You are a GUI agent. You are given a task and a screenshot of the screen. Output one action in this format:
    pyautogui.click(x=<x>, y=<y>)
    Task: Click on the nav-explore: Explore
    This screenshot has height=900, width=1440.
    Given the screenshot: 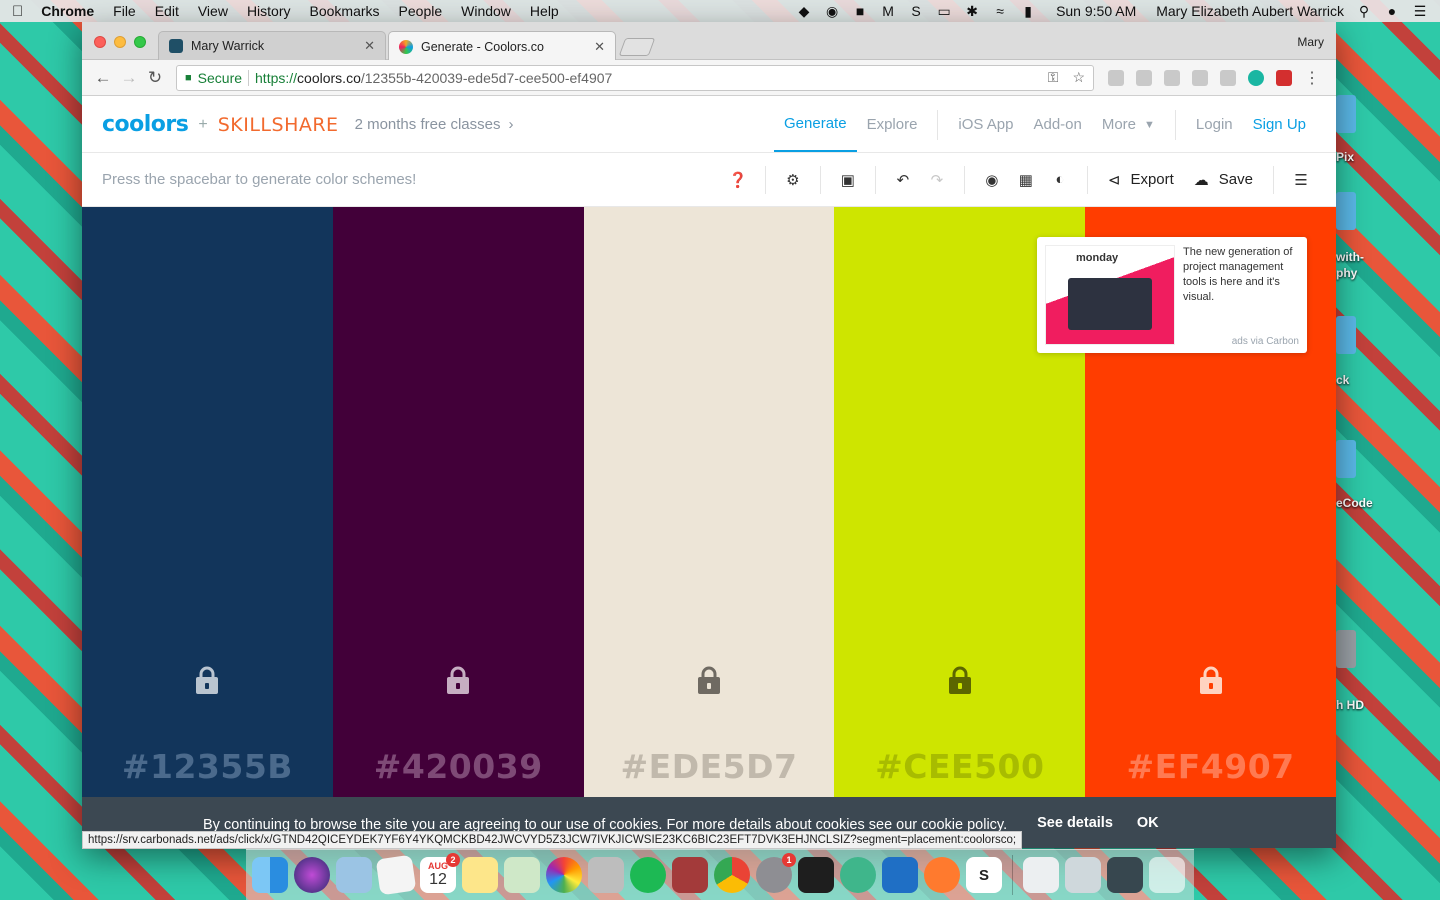 What is the action you would take?
    pyautogui.click(x=892, y=124)
    